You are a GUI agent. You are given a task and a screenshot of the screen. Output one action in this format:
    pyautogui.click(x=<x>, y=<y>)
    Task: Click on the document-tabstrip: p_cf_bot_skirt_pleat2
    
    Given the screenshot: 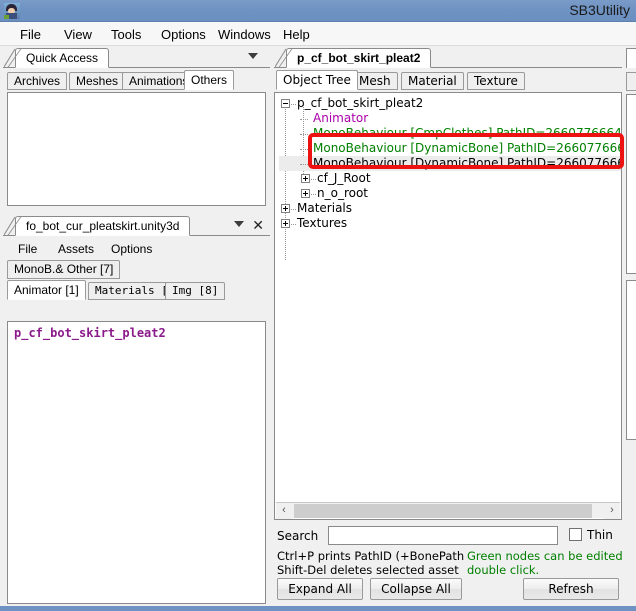 What is the action you would take?
    pyautogui.click(x=448, y=58)
    